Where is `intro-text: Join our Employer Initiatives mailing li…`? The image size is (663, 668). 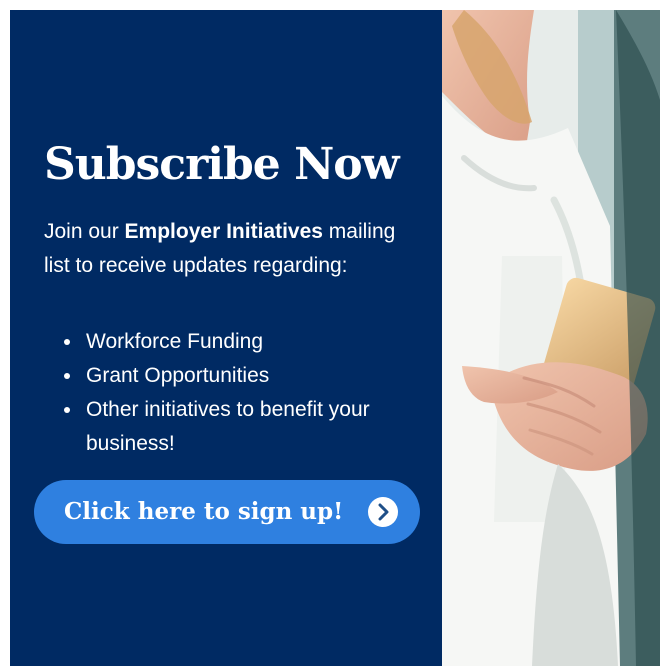 intro-text: Join our Employer Initiatives mailing li… is located at coordinates (224, 249).